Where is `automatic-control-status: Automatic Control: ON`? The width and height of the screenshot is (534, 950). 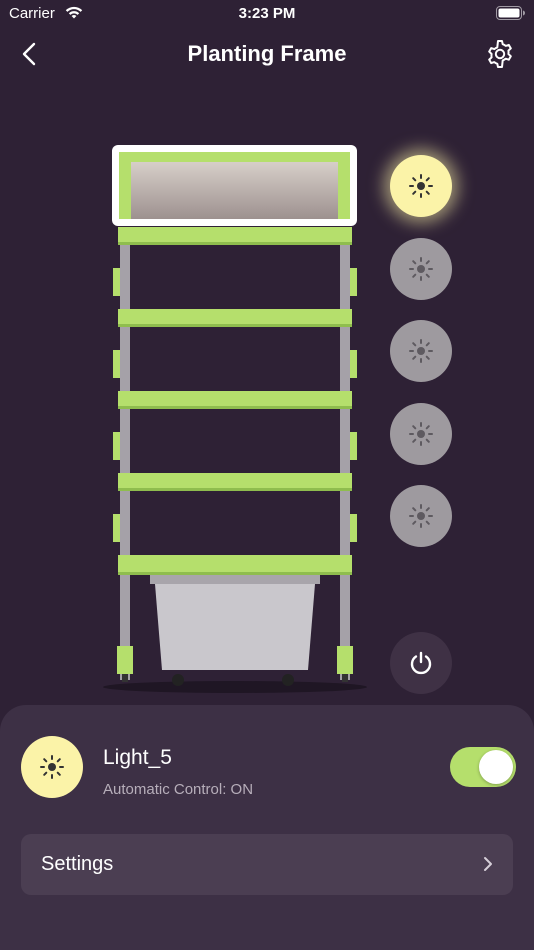
automatic-control-status: Automatic Control: ON is located at coordinates (178, 789).